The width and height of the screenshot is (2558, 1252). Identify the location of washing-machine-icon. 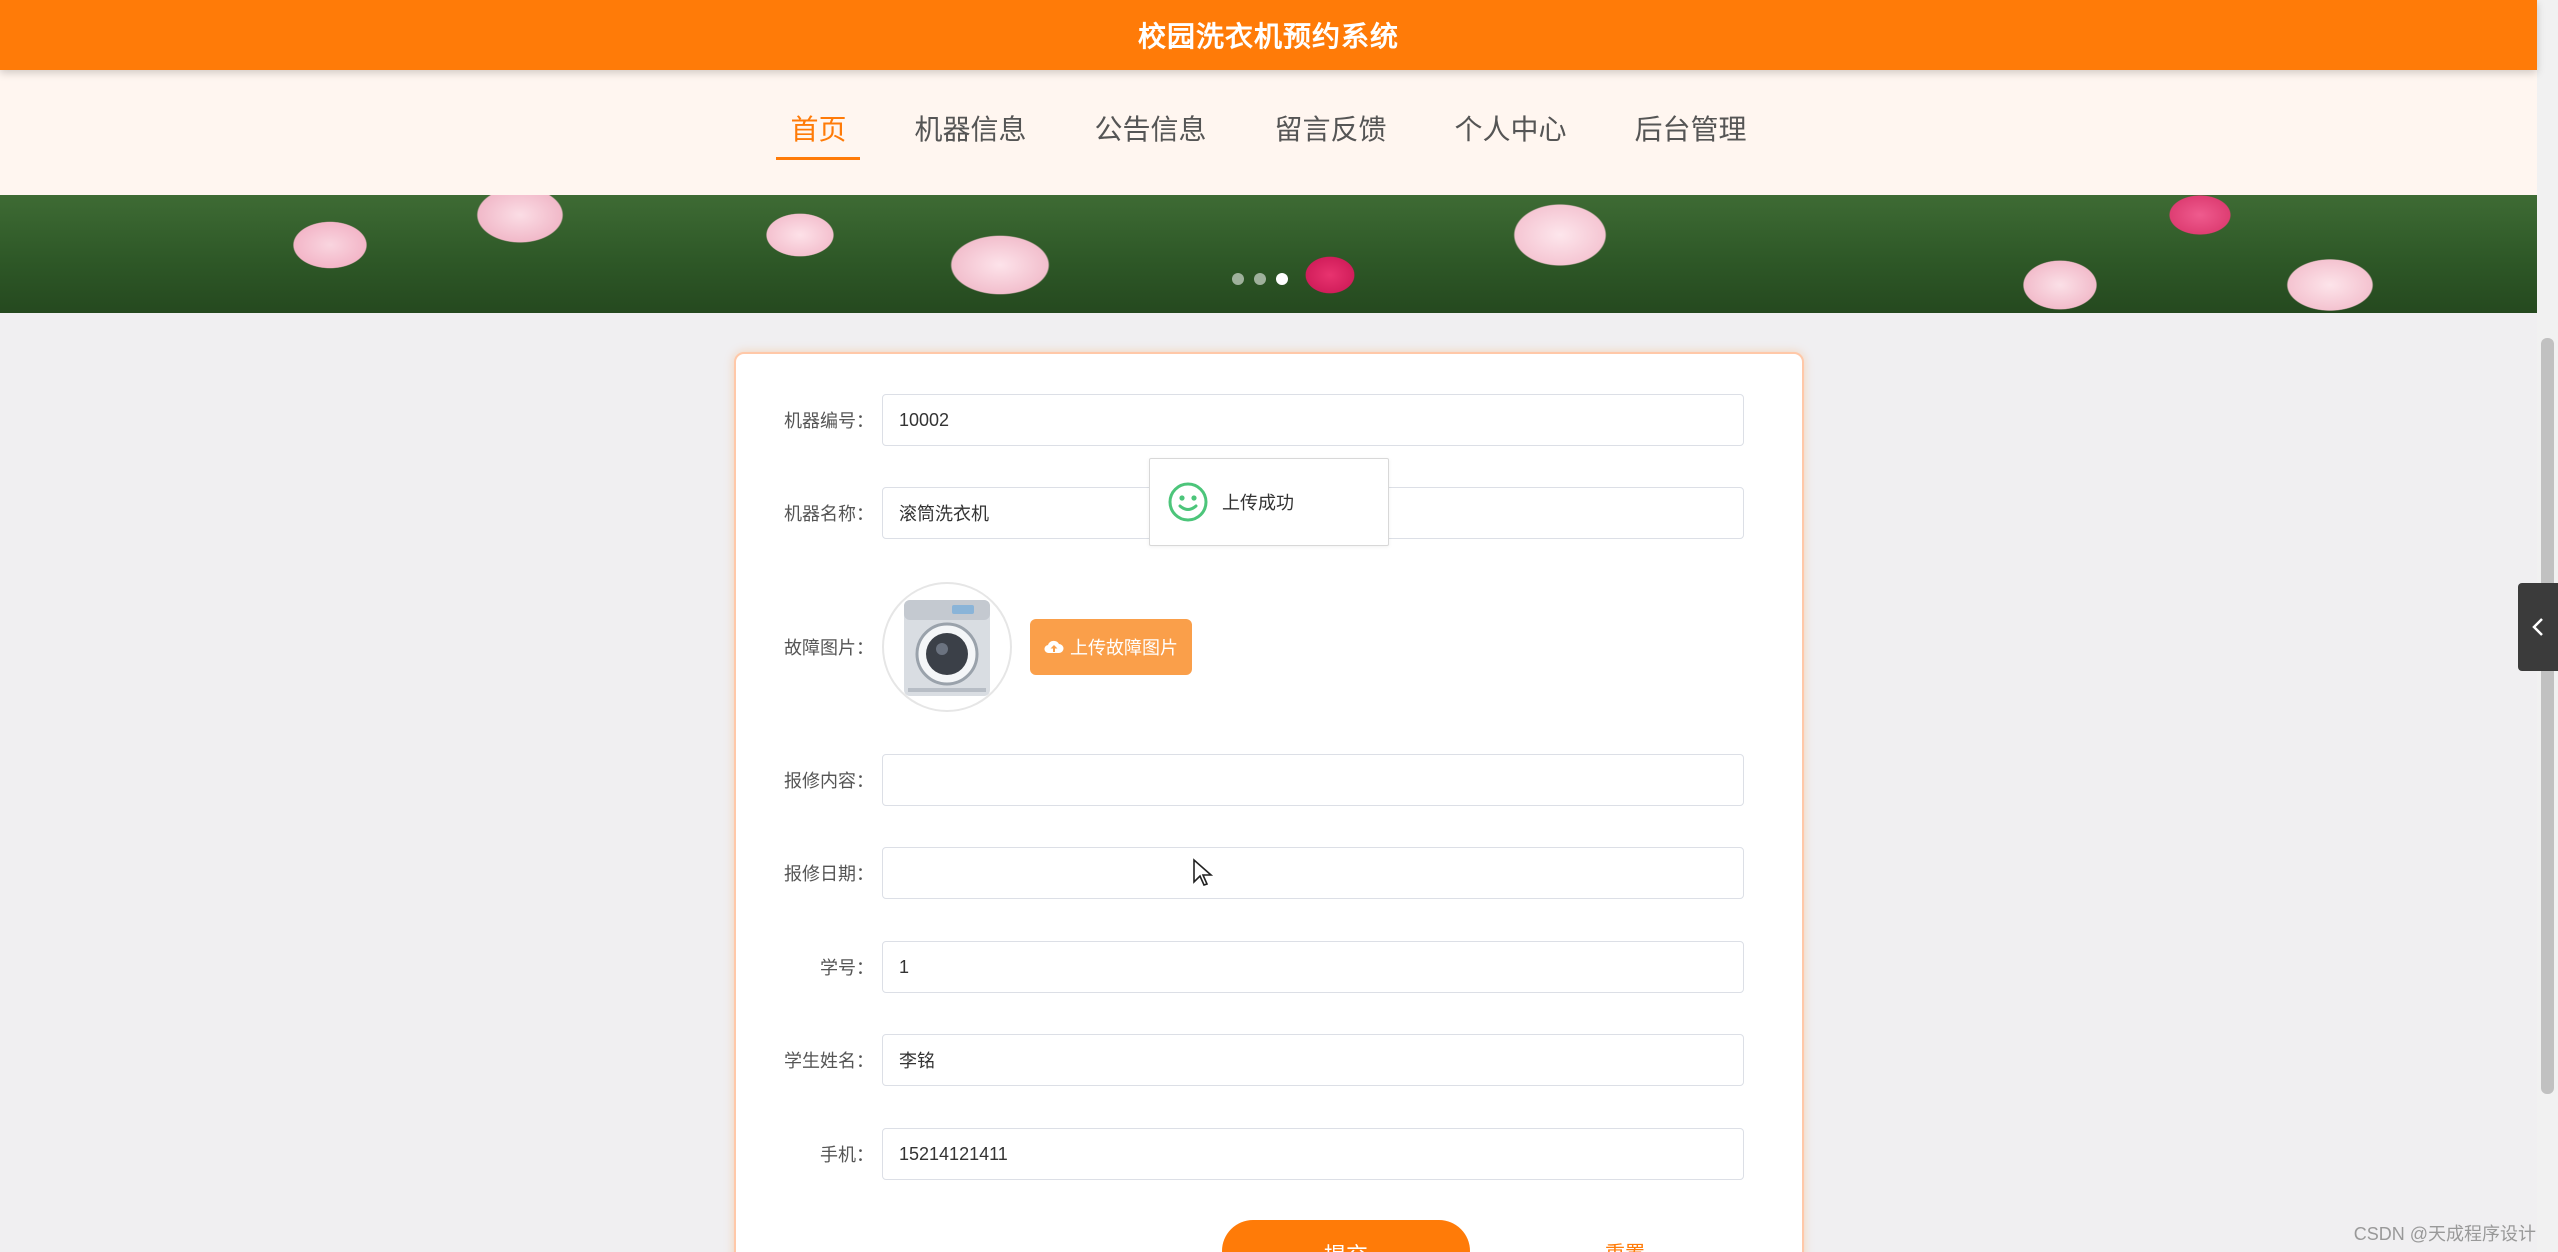
(947, 648).